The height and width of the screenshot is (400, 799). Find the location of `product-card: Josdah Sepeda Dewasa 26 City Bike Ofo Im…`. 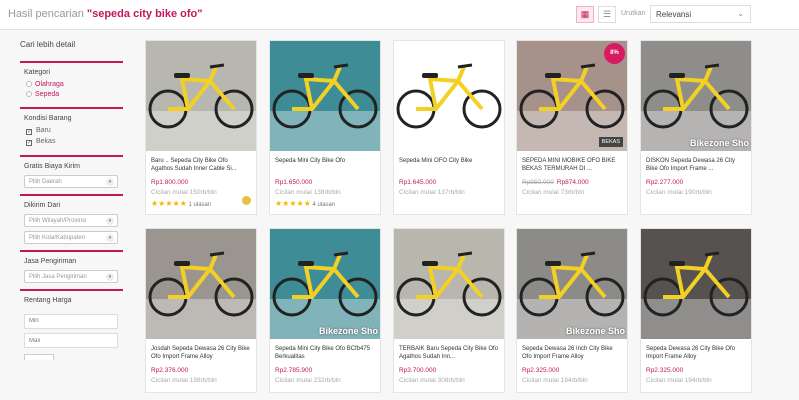

product-card: Josdah Sepeda Dewasa 26 City Bike Ofo Im… is located at coordinates (201, 310).